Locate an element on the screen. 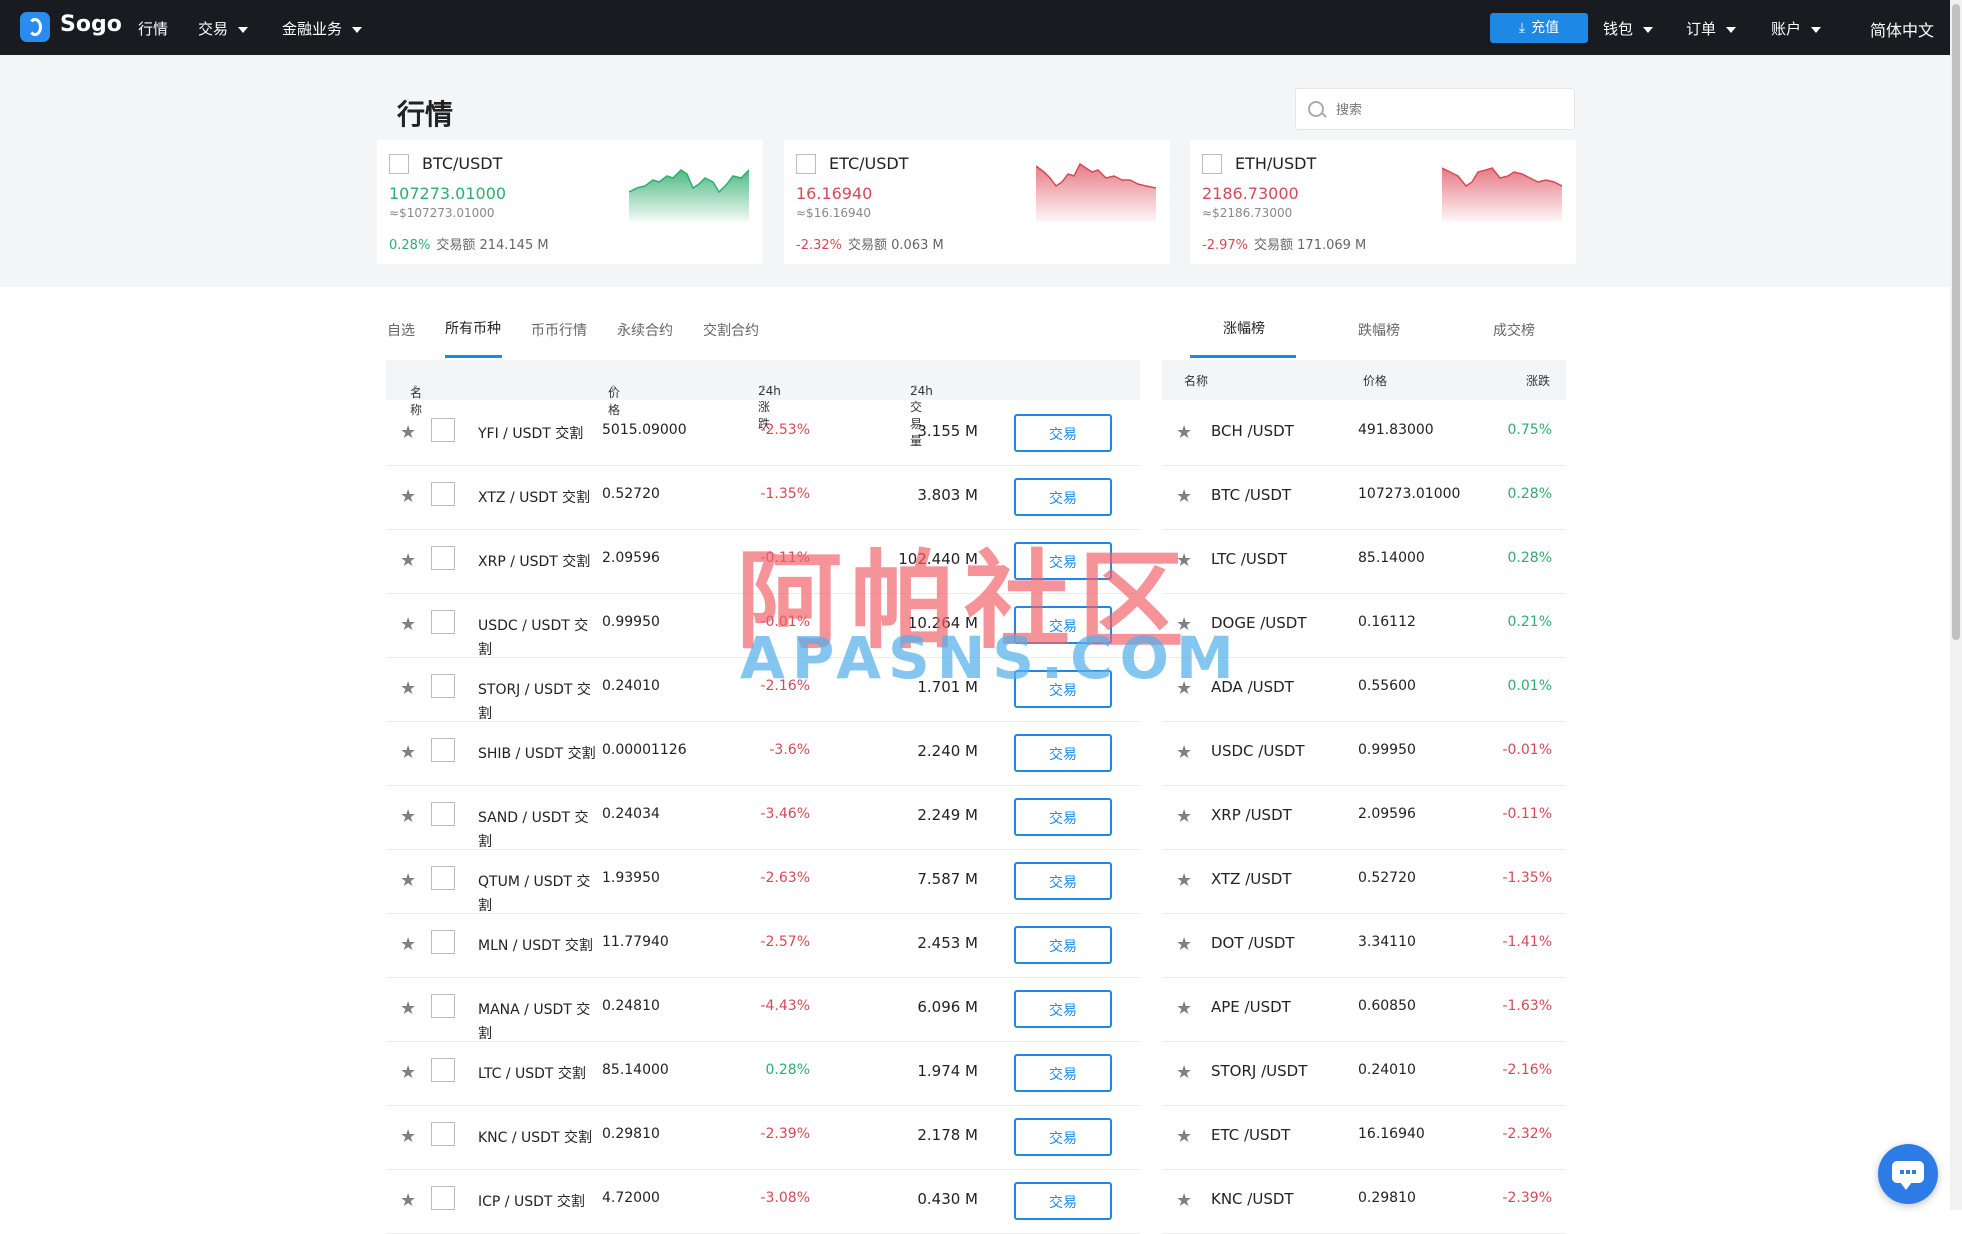 The image size is (1962, 1234). market-row: ★ MLN / USDT 交割 11.77940 -2.57% 2.453 M 交易 is located at coordinates (763, 946).